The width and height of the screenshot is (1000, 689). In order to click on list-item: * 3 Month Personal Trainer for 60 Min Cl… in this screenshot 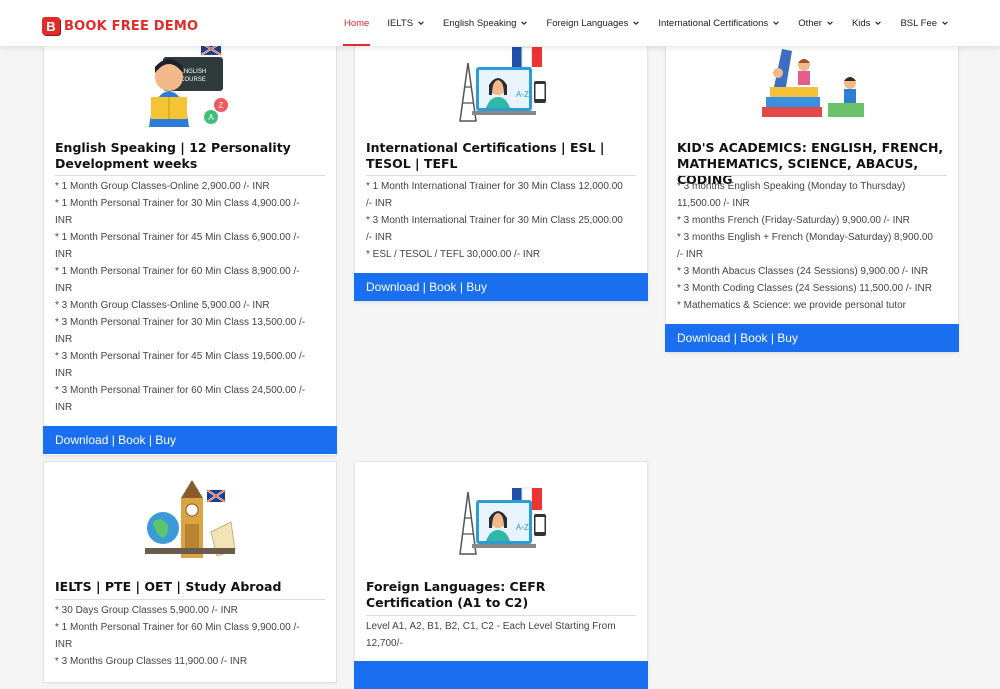, I will do `click(180, 399)`.